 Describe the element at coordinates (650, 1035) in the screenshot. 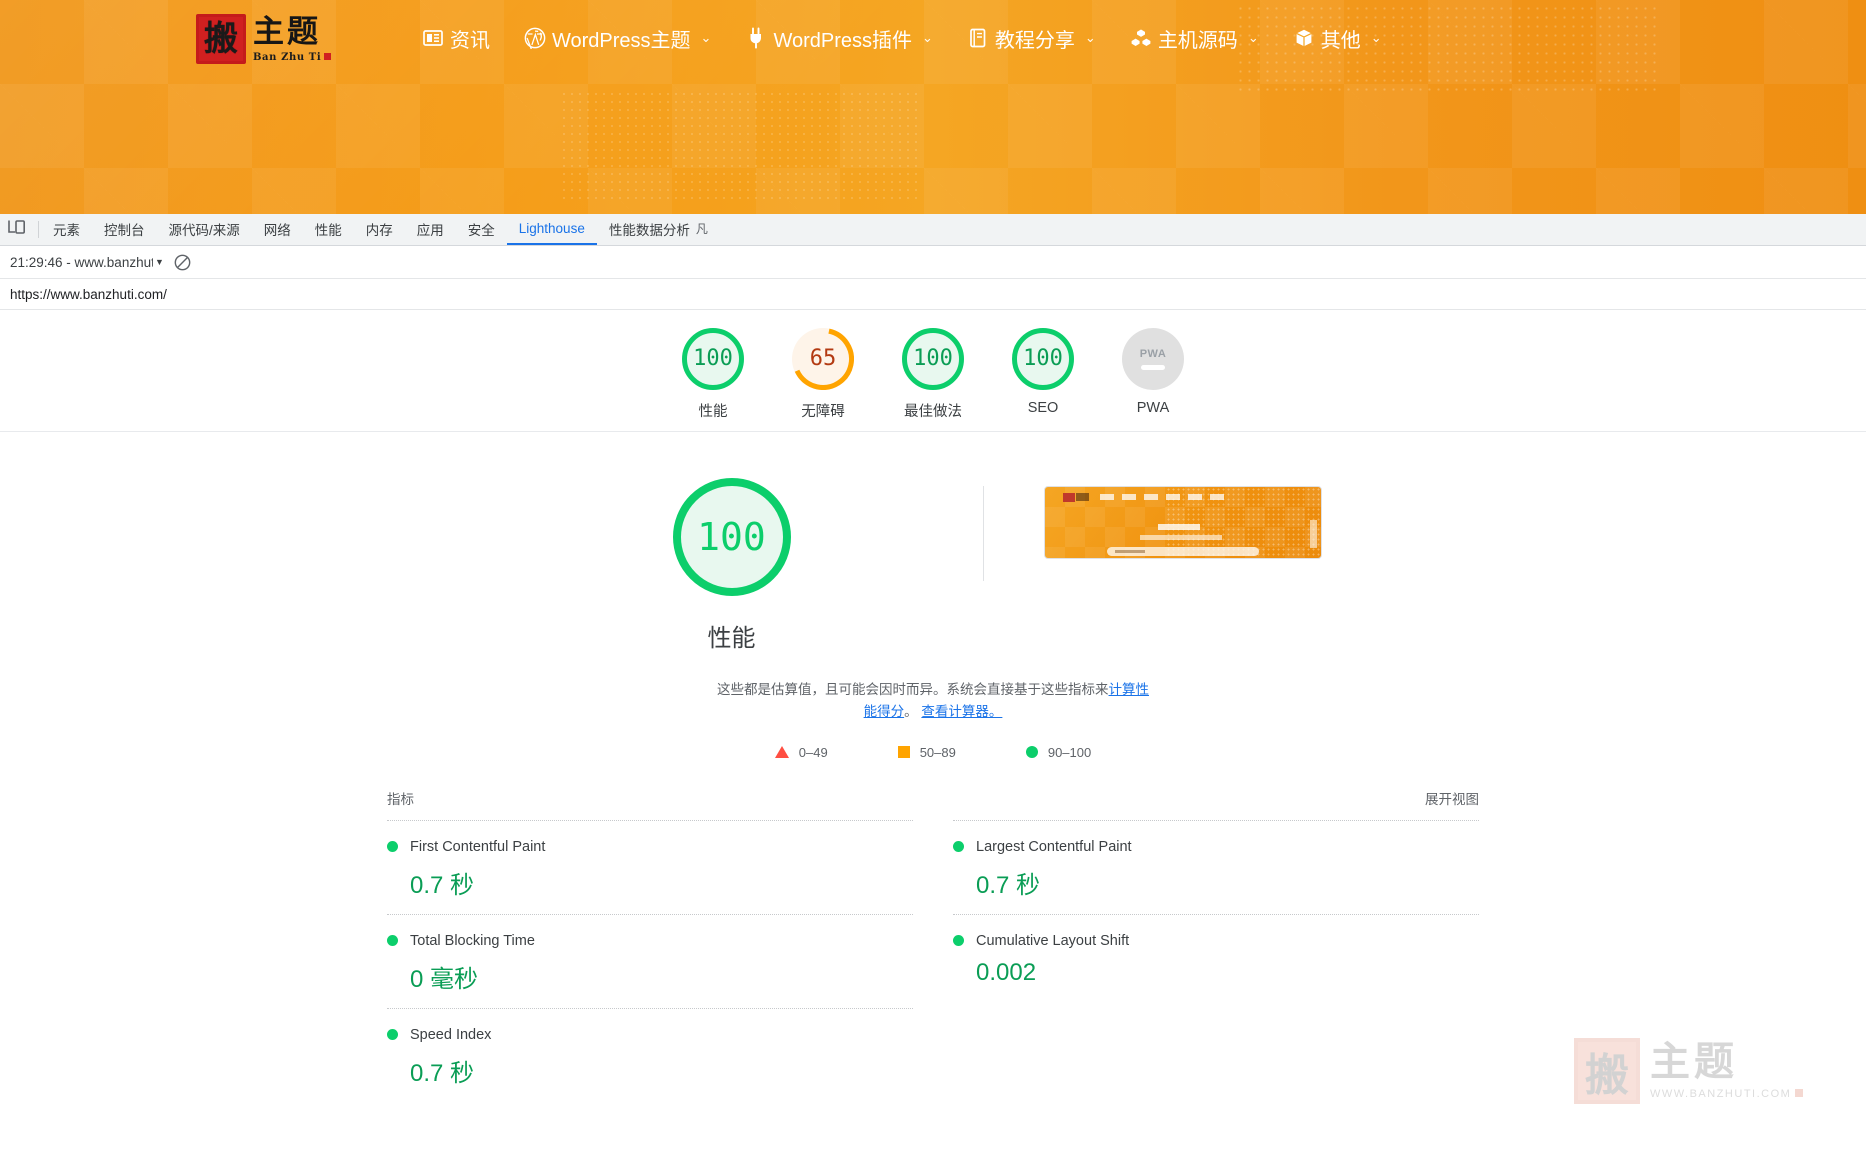

I see `metric-title-row: Speed Index` at that location.